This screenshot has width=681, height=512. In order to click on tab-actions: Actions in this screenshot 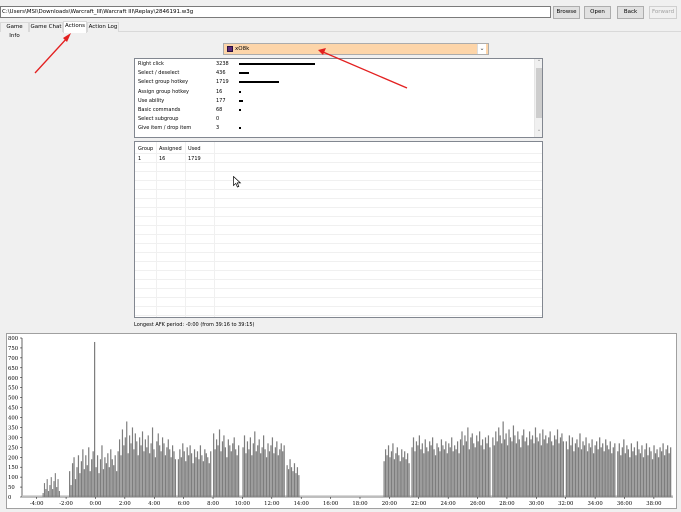, I will do `click(75, 27)`.